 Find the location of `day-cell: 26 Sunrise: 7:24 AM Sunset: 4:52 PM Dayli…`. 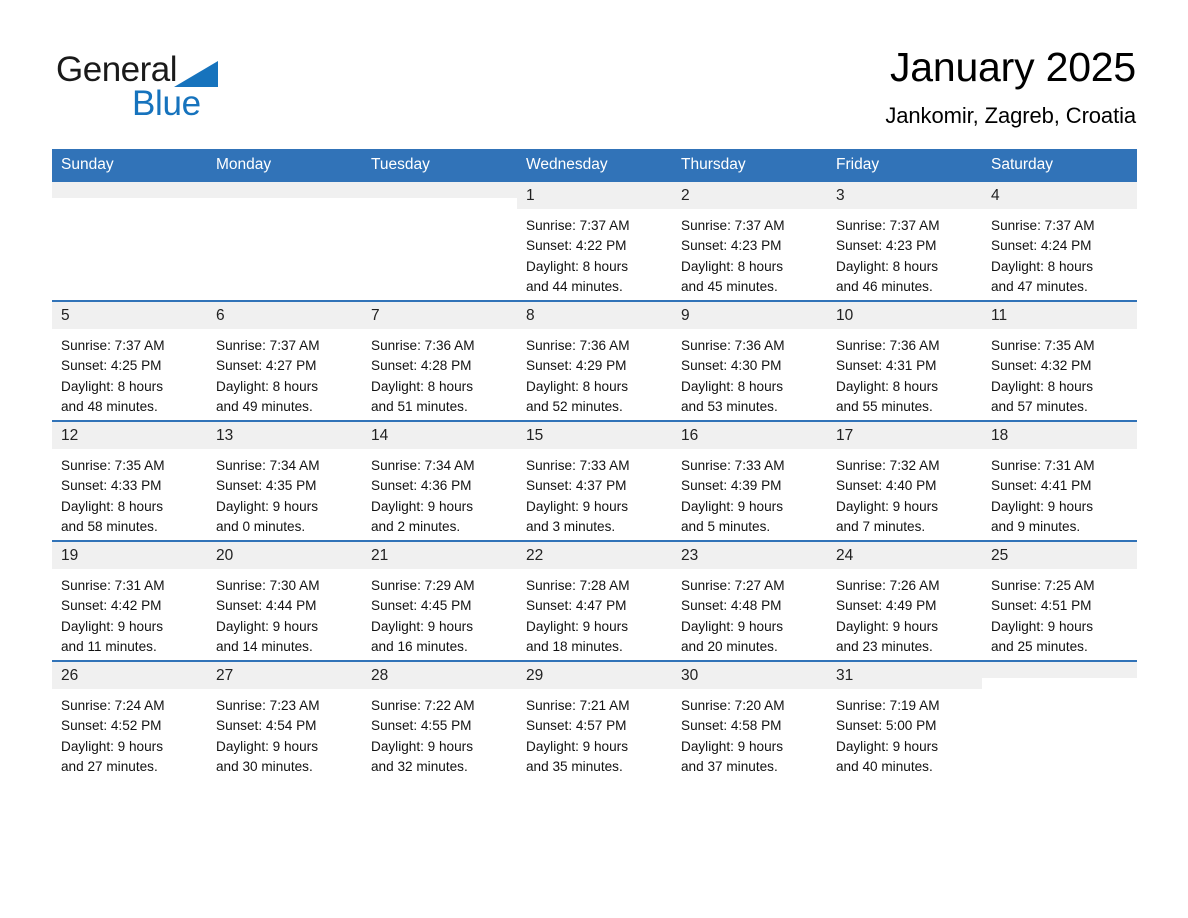

day-cell: 26 Sunrise: 7:24 AM Sunset: 4:52 PM Dayli… is located at coordinates (129, 720).